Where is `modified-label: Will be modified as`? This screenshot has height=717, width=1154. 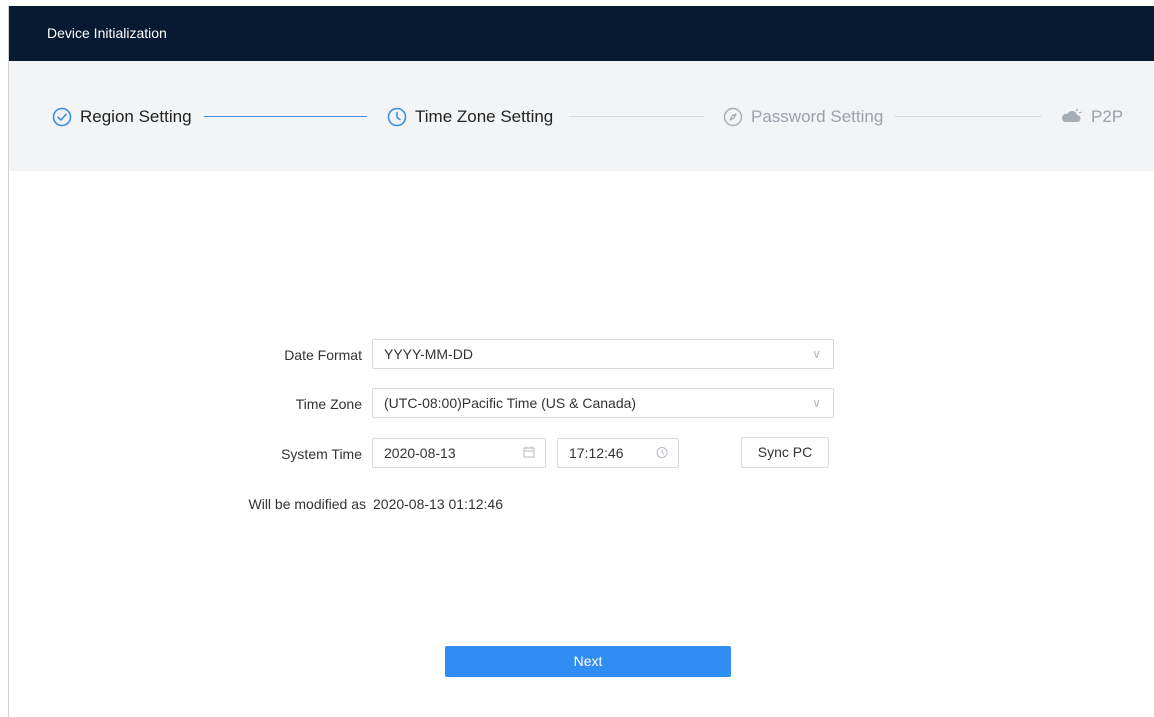
modified-label: Will be modified as is located at coordinates (307, 504).